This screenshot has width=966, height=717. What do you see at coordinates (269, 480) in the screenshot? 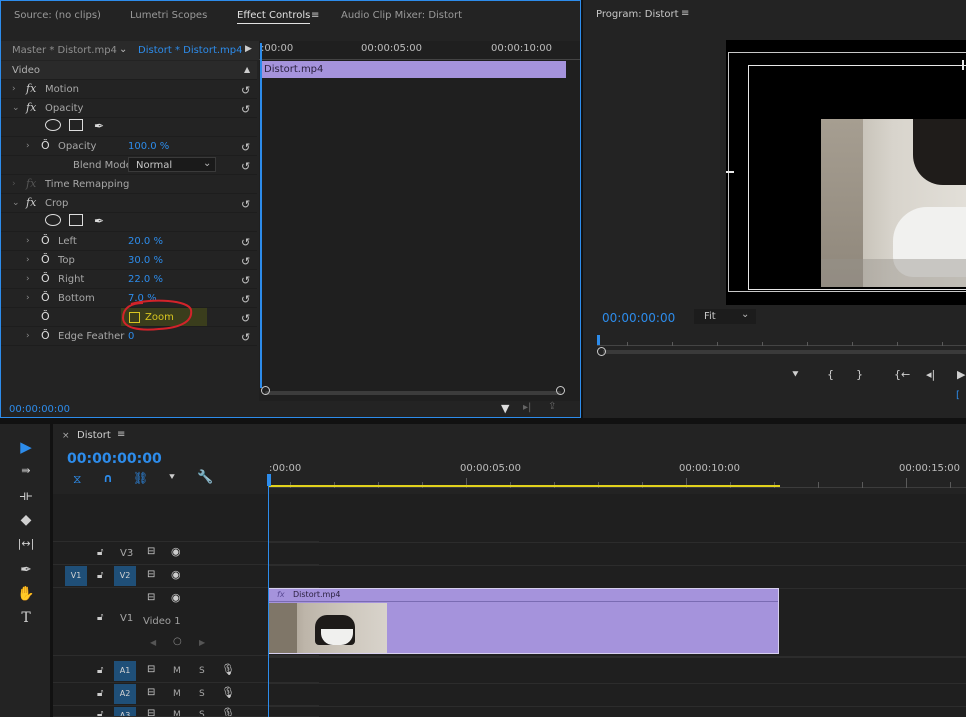
I see `timeline-playhead-head` at bounding box center [269, 480].